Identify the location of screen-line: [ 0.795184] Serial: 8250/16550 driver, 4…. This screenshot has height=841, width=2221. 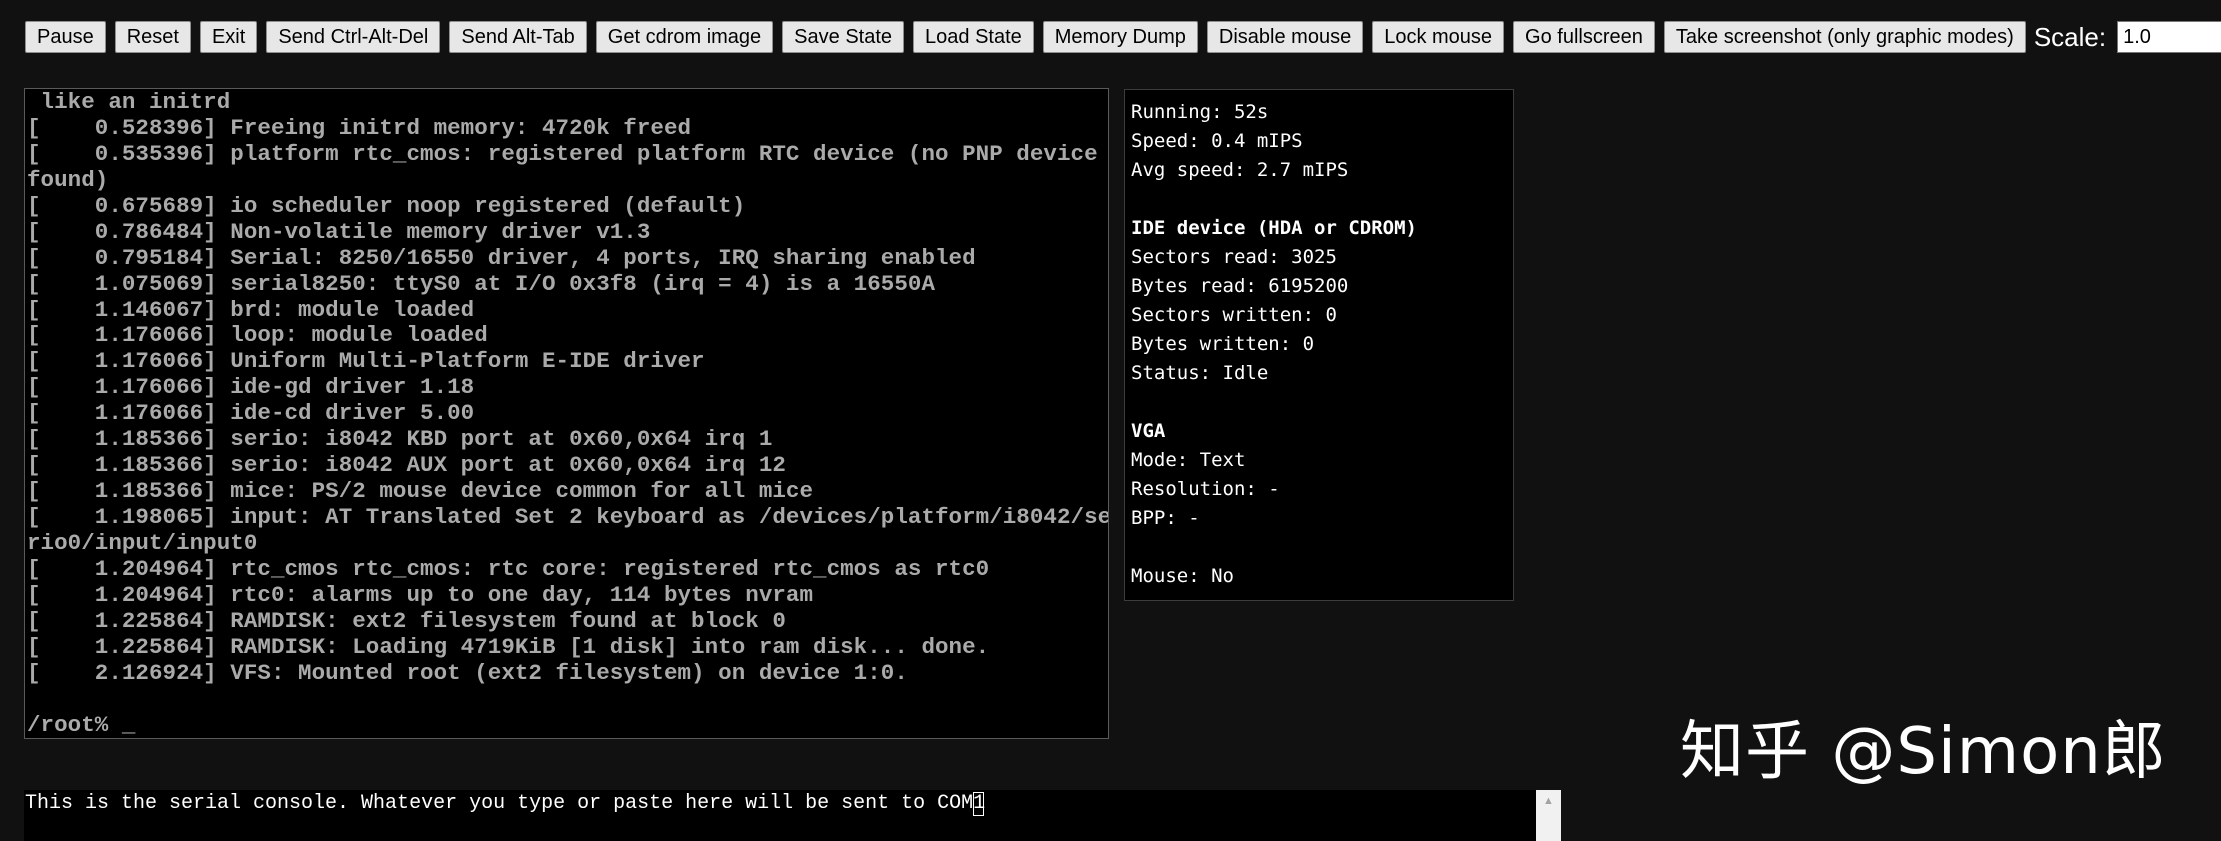
(501, 257).